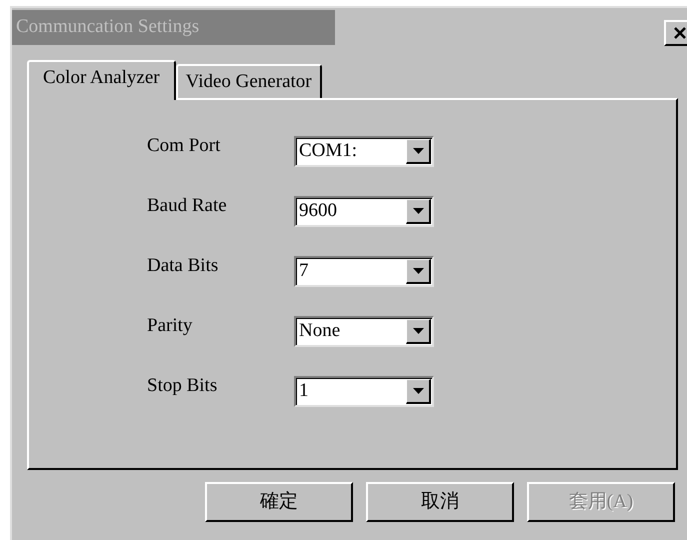 Image resolution: width=687 pixels, height=540 pixels. Describe the element at coordinates (304, 271) in the screenshot. I see `dropdown-value: 7` at that location.